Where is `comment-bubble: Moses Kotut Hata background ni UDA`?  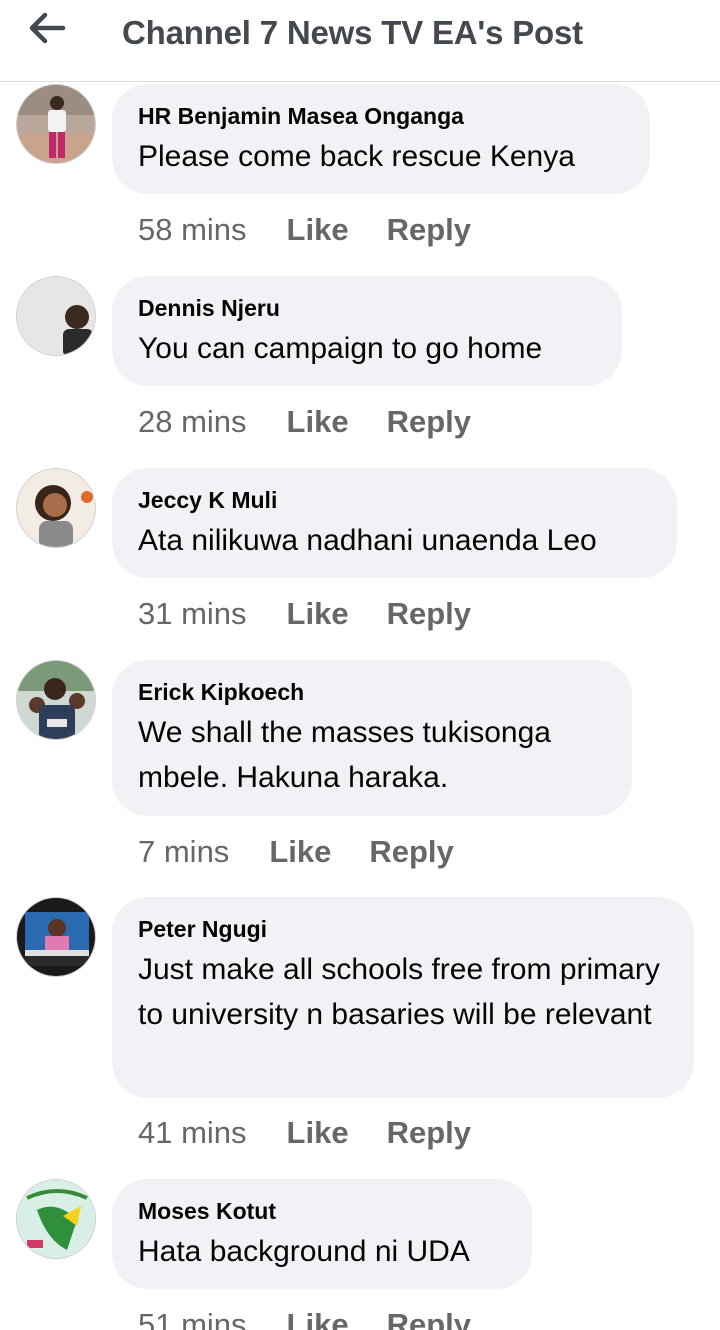 comment-bubble: Moses Kotut Hata background ni UDA is located at coordinates (322, 1234).